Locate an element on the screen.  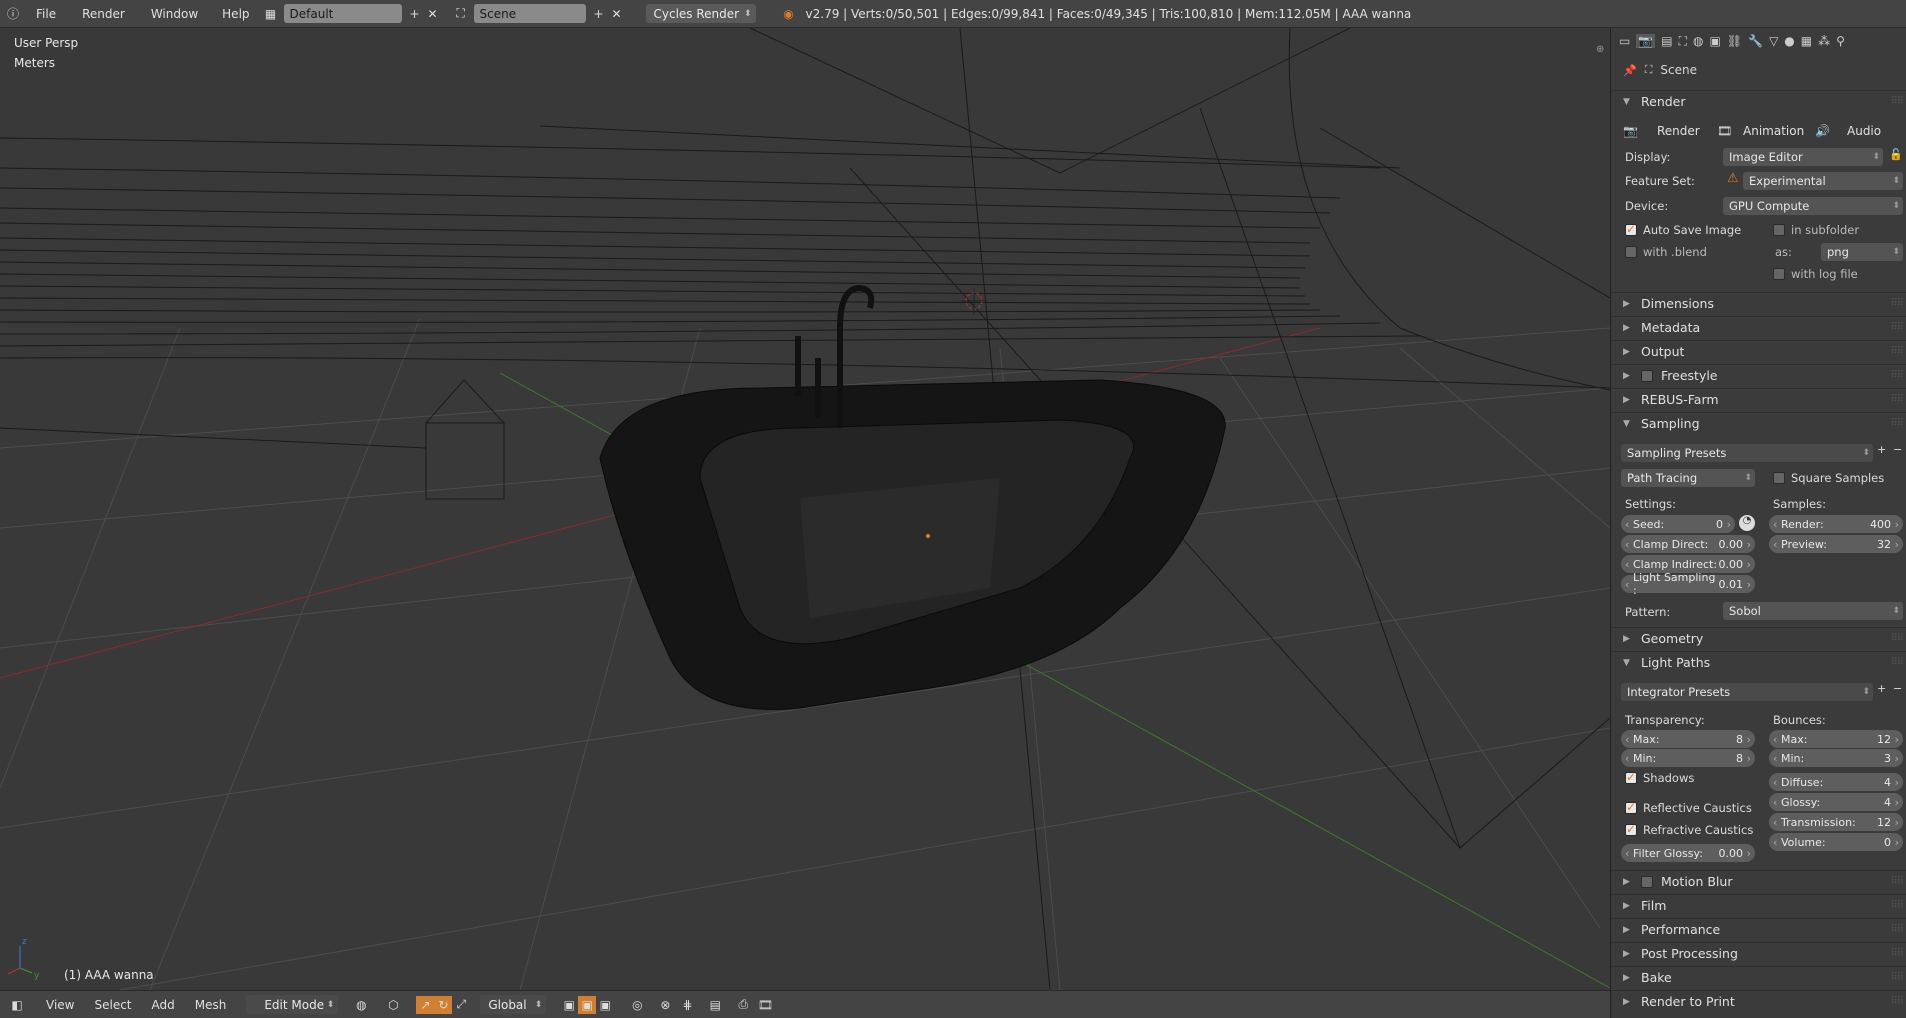
transmission-bounces-field: Transmission: 12 is located at coordinates (1836, 822).